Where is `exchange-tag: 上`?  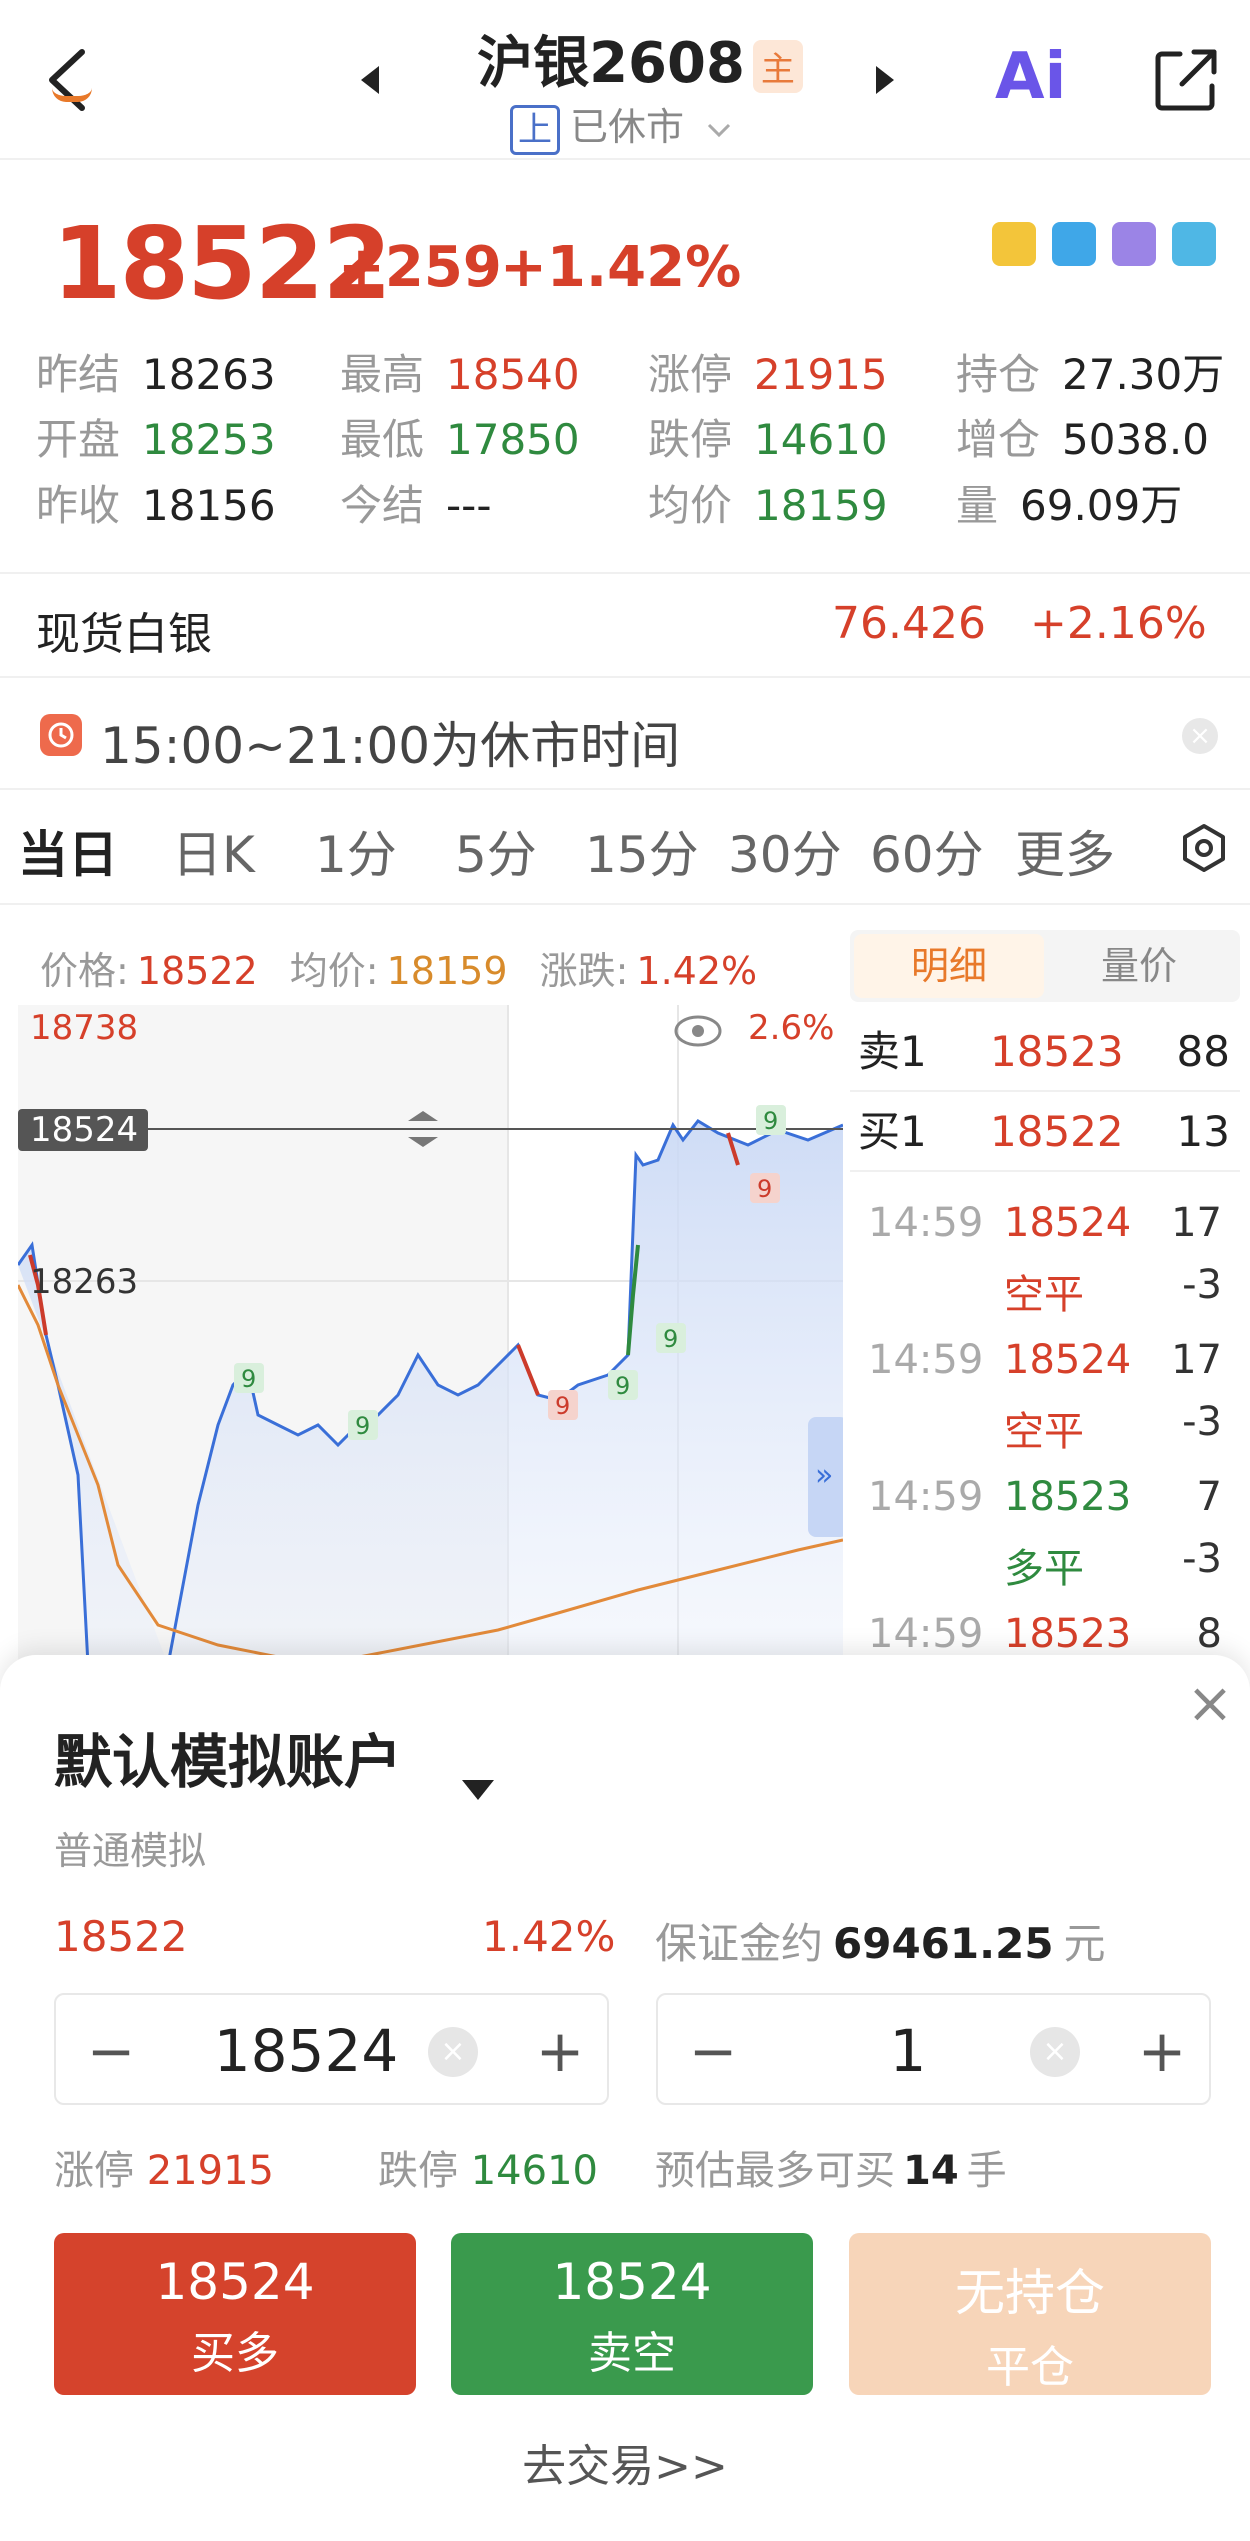
exchange-tag: 上 is located at coordinates (535, 129).